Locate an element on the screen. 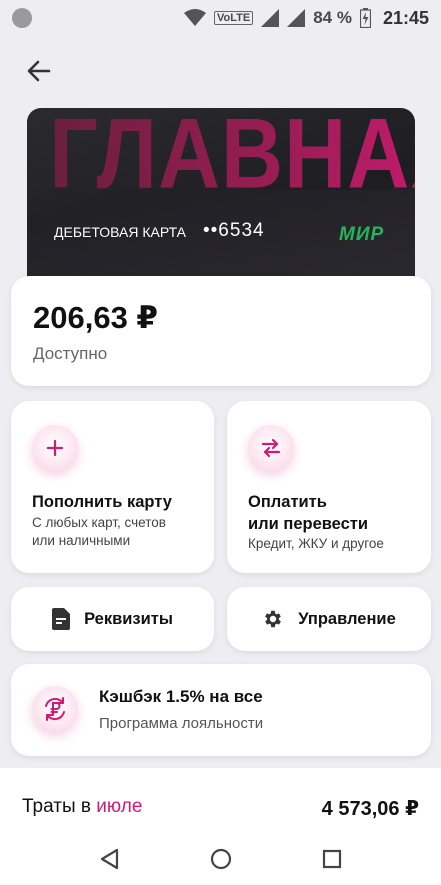 This screenshot has width=441, height=885. mir-logo: МИР is located at coordinates (361, 235).